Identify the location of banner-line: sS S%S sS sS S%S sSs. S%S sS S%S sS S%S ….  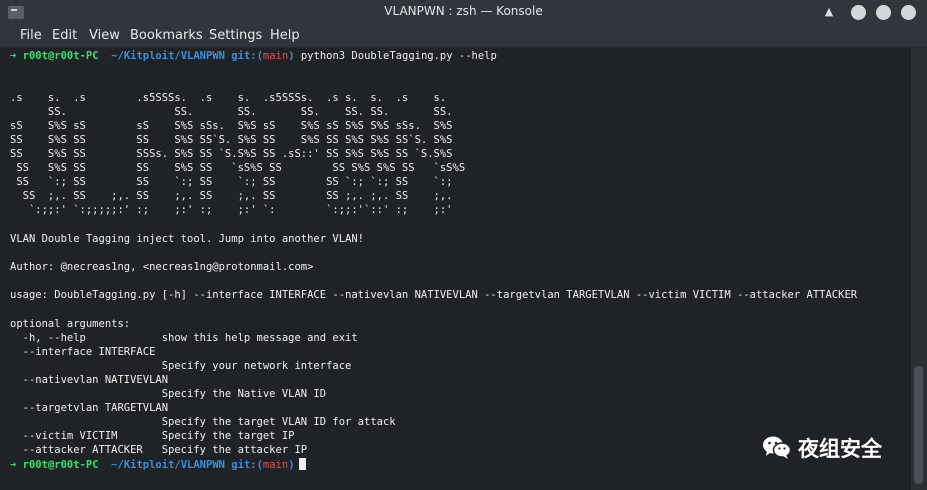
(231, 126).